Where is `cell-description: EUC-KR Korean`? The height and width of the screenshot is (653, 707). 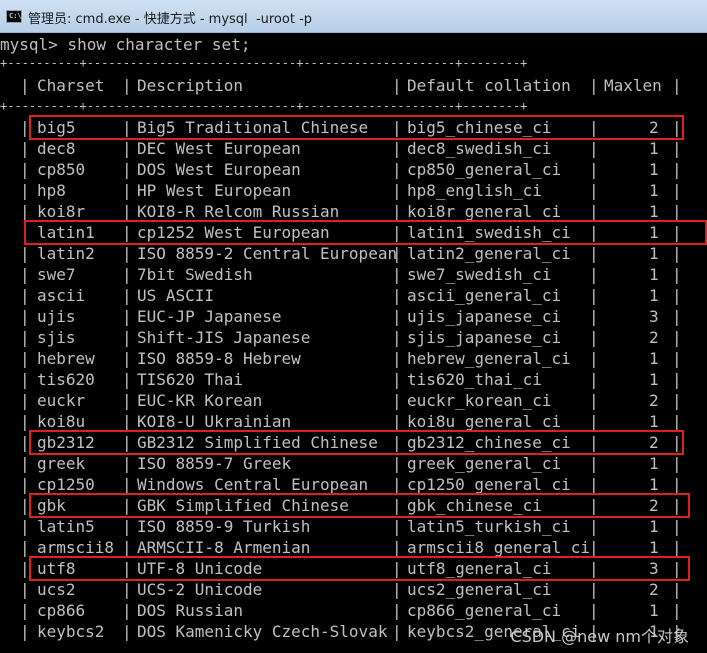
cell-description: EUC-KR Korean is located at coordinates (200, 400).